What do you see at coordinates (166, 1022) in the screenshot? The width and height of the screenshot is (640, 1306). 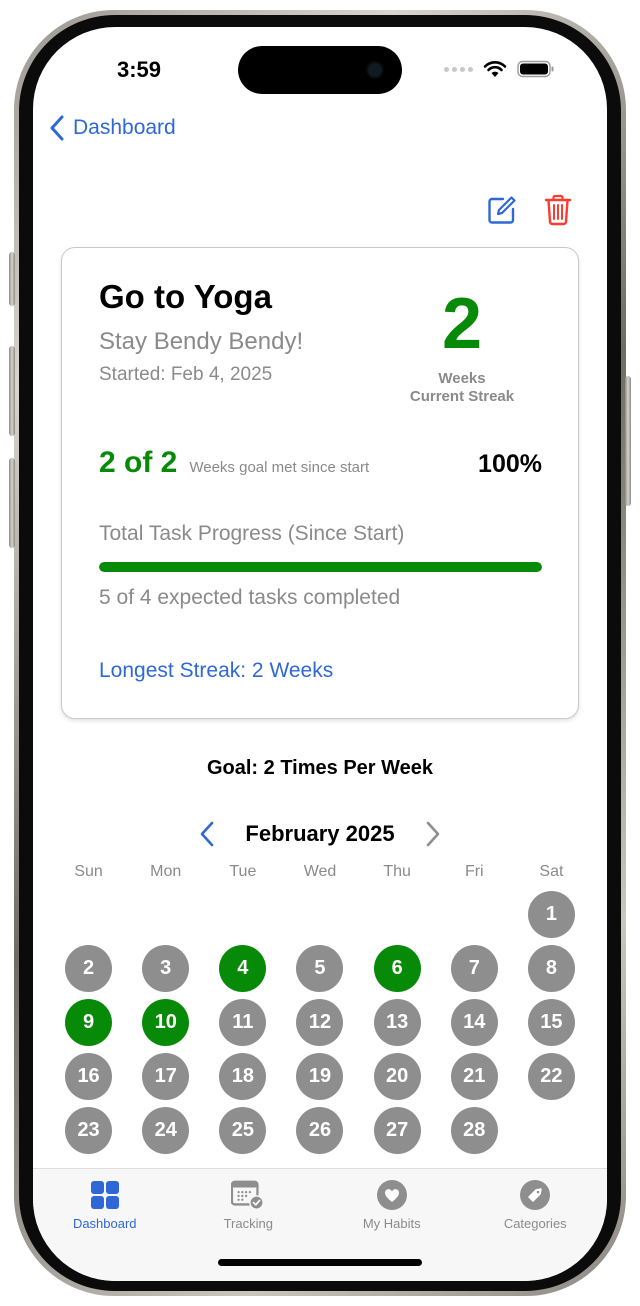 I see `calendar-day-completed: 10` at bounding box center [166, 1022].